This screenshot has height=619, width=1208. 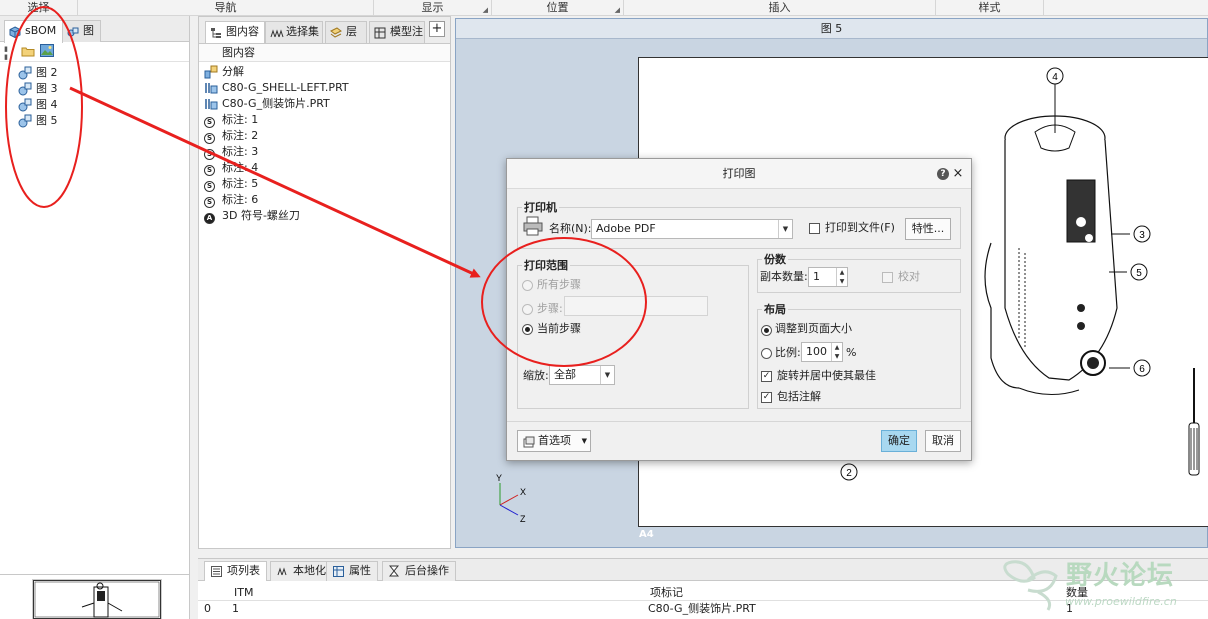 I want to click on close-icon: ×, so click(x=958, y=174).